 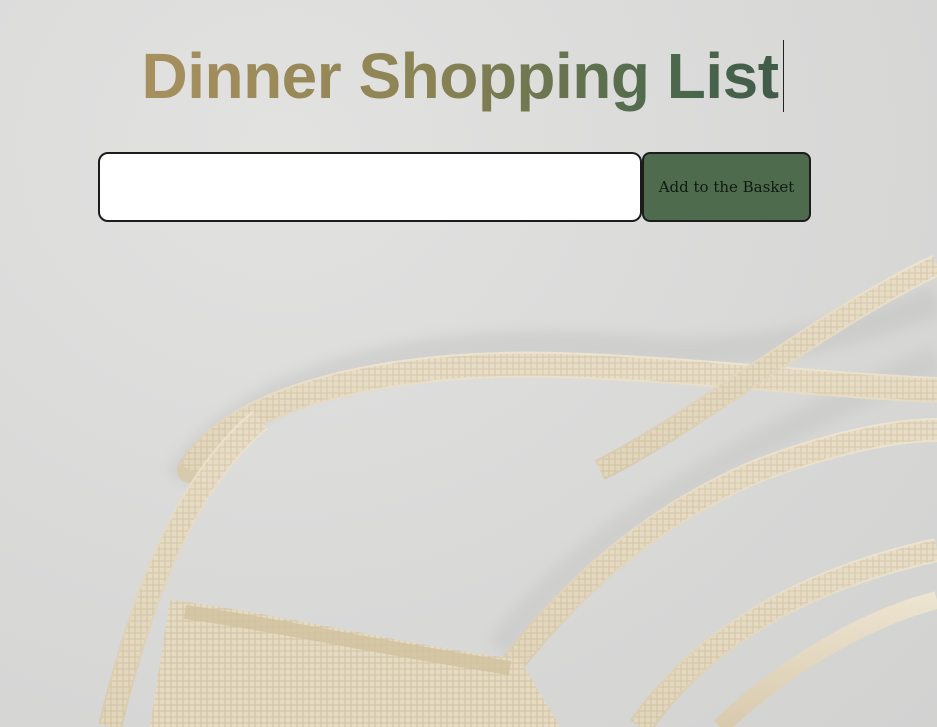 I want to click on add-item-form: Add to the Basket, so click(x=454, y=187).